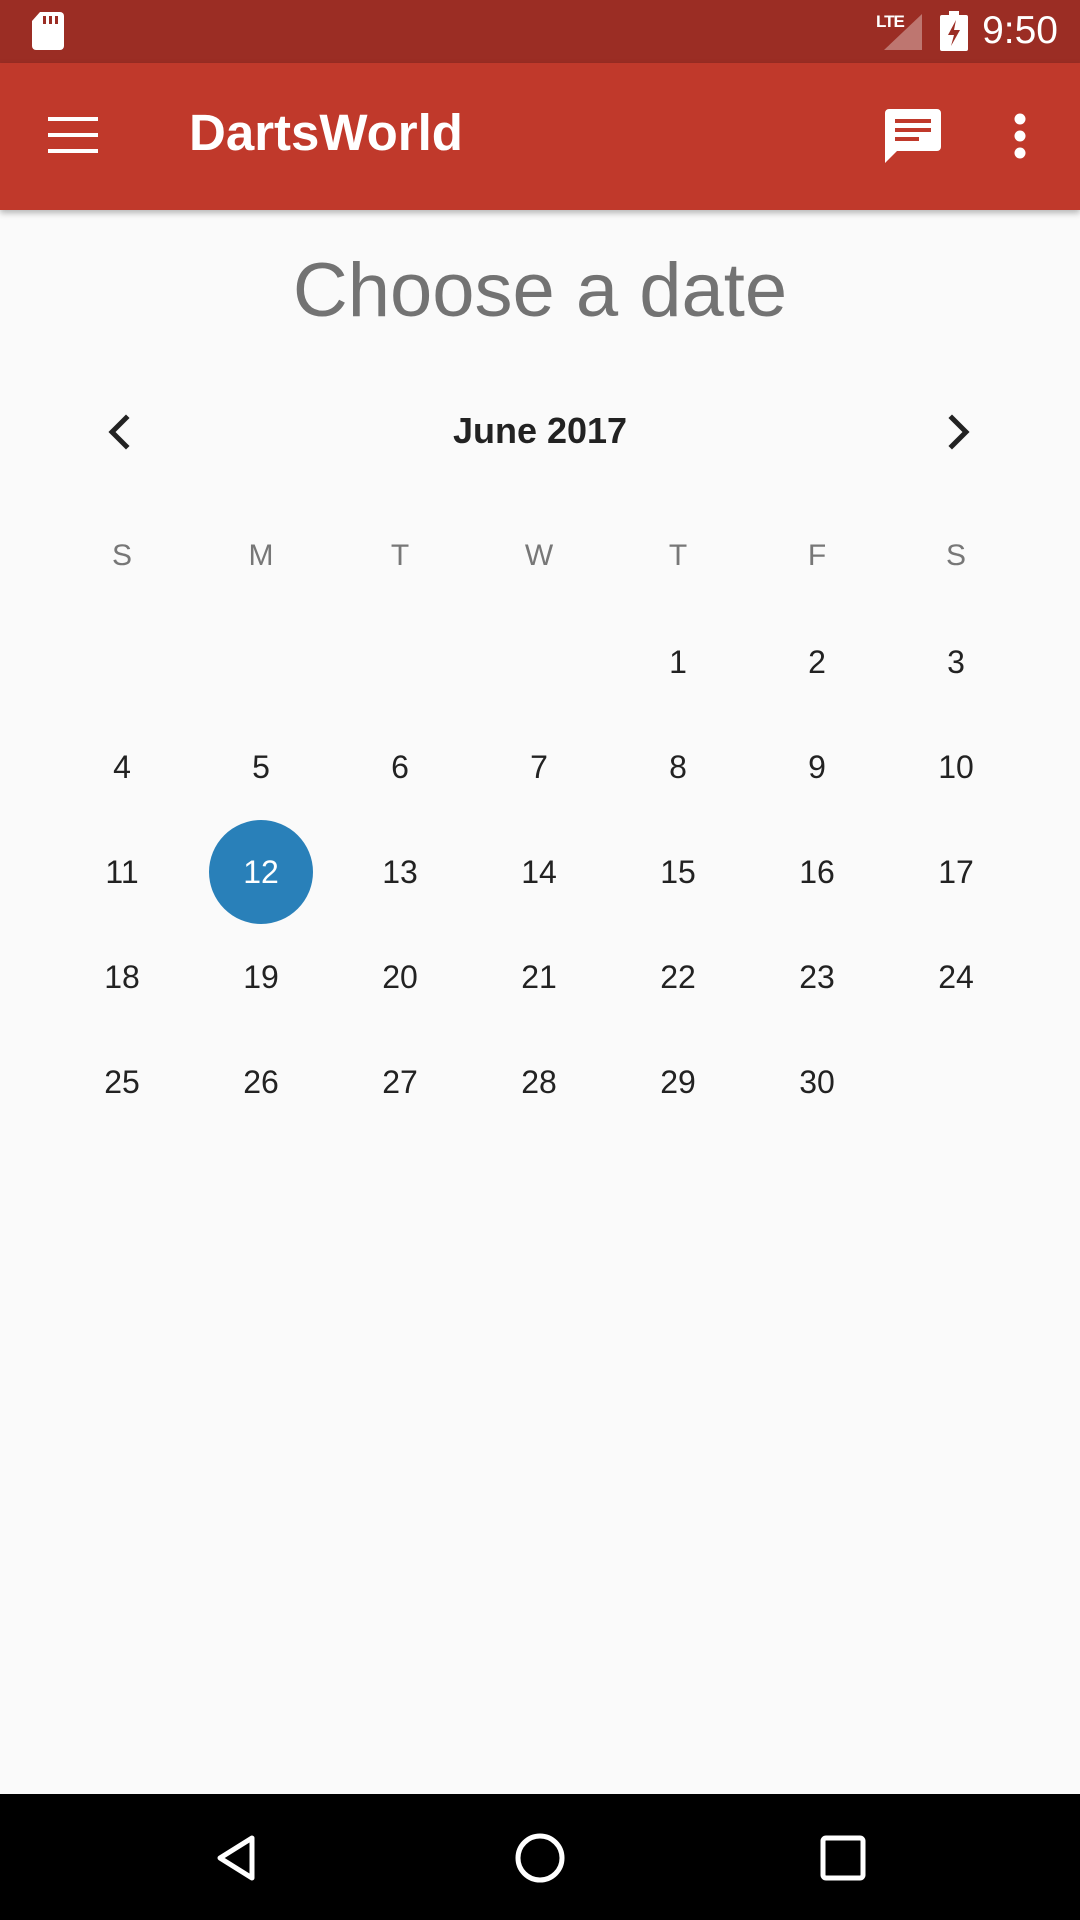 The image size is (1080, 1920). I want to click on day-cell: 21, so click(539, 977).